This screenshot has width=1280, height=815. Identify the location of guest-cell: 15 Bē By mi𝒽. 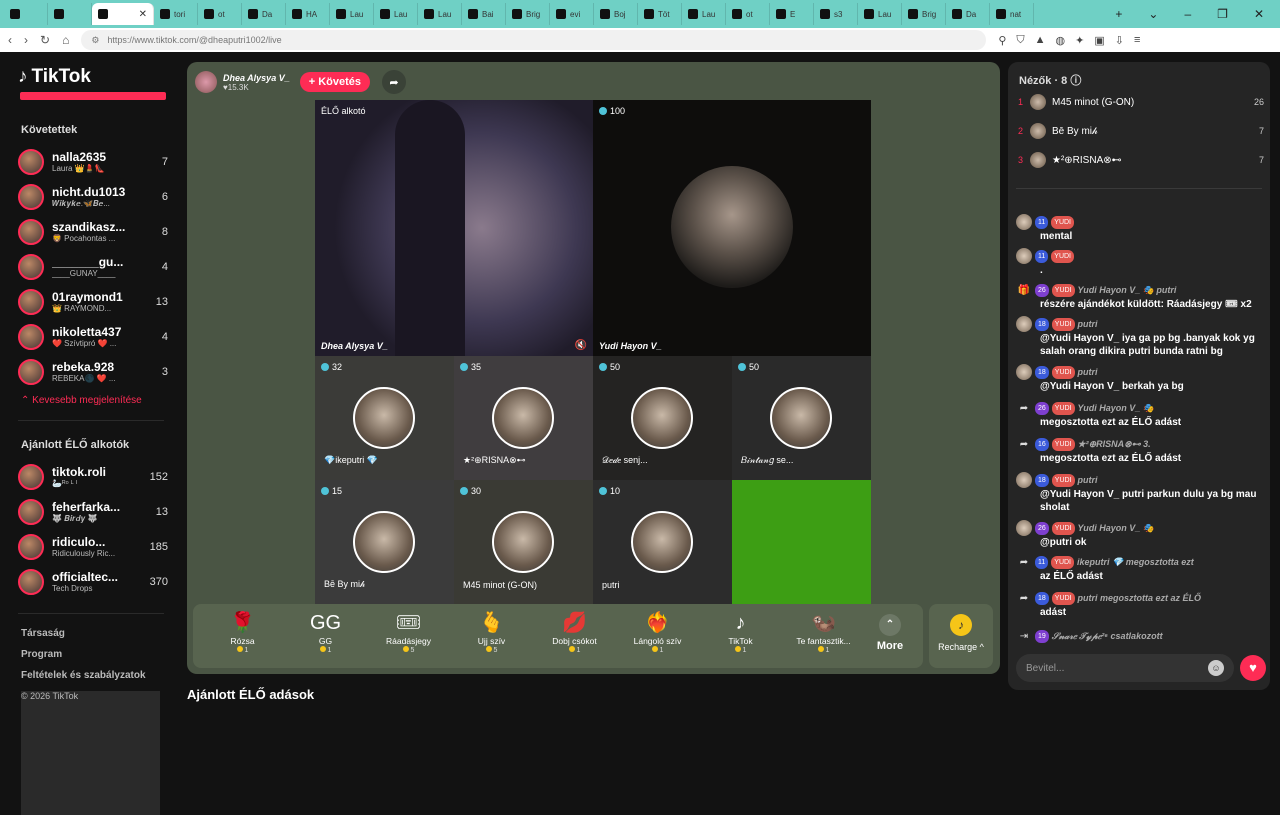
(384, 542).